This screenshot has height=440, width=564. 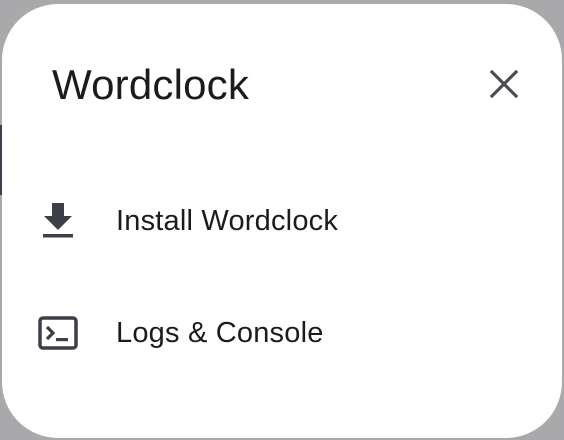 I want to click on install-wordclock-item: Install Wordclock, so click(x=282, y=221).